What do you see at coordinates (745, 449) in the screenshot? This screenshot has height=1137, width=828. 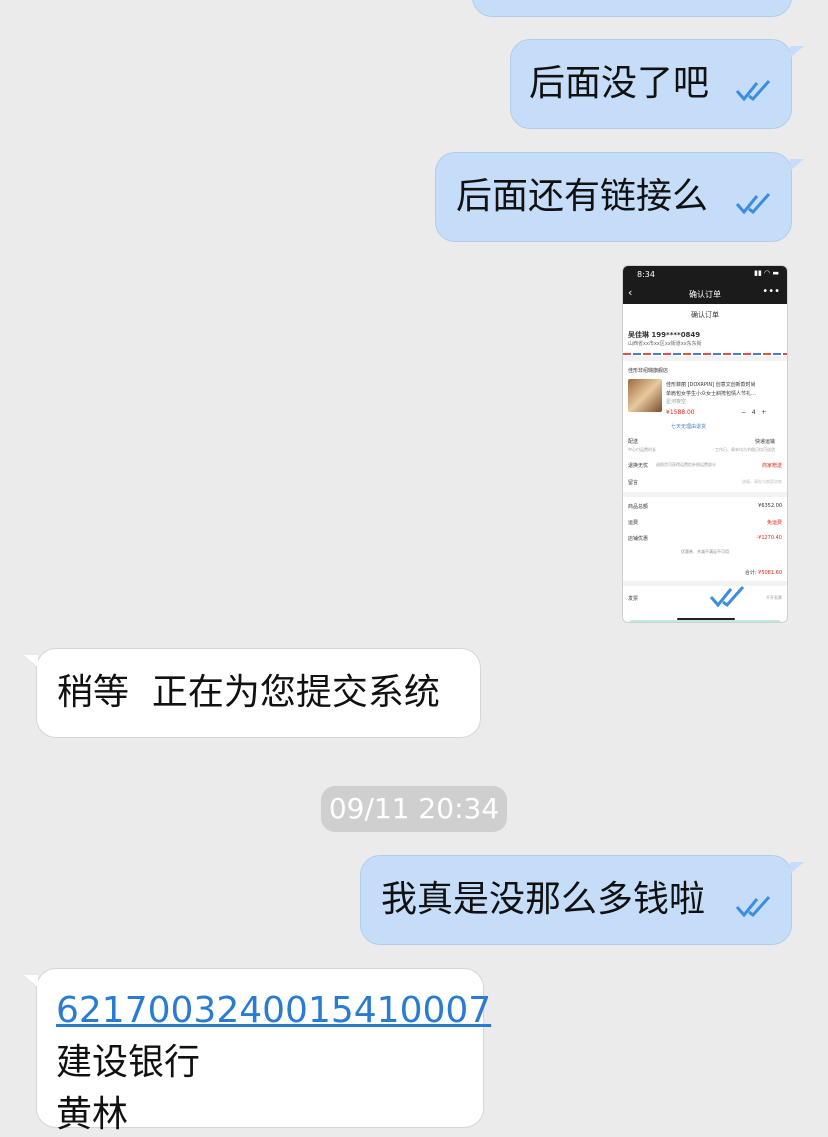 I see `delivery-note2: 工作日、周末均与节假日均可送货` at bounding box center [745, 449].